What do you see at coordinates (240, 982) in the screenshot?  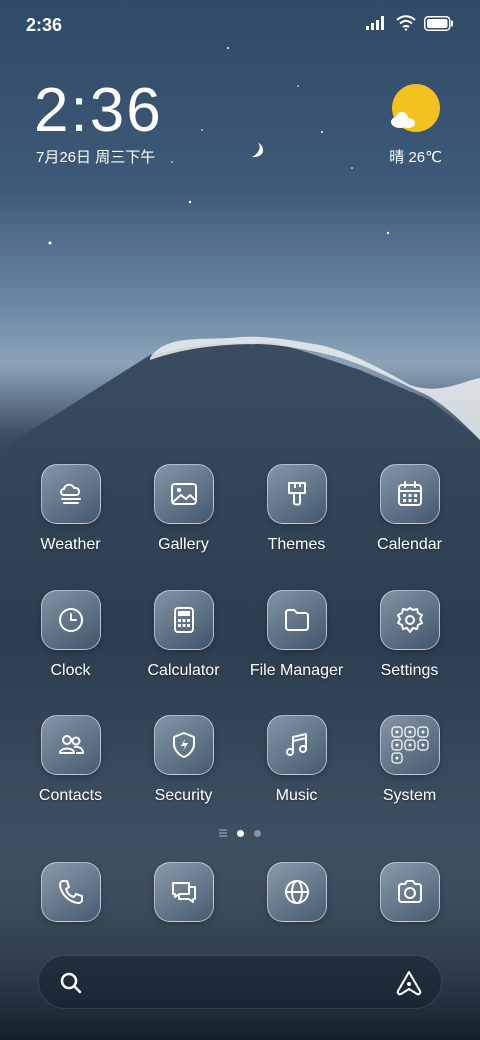 I see `search-bar` at bounding box center [240, 982].